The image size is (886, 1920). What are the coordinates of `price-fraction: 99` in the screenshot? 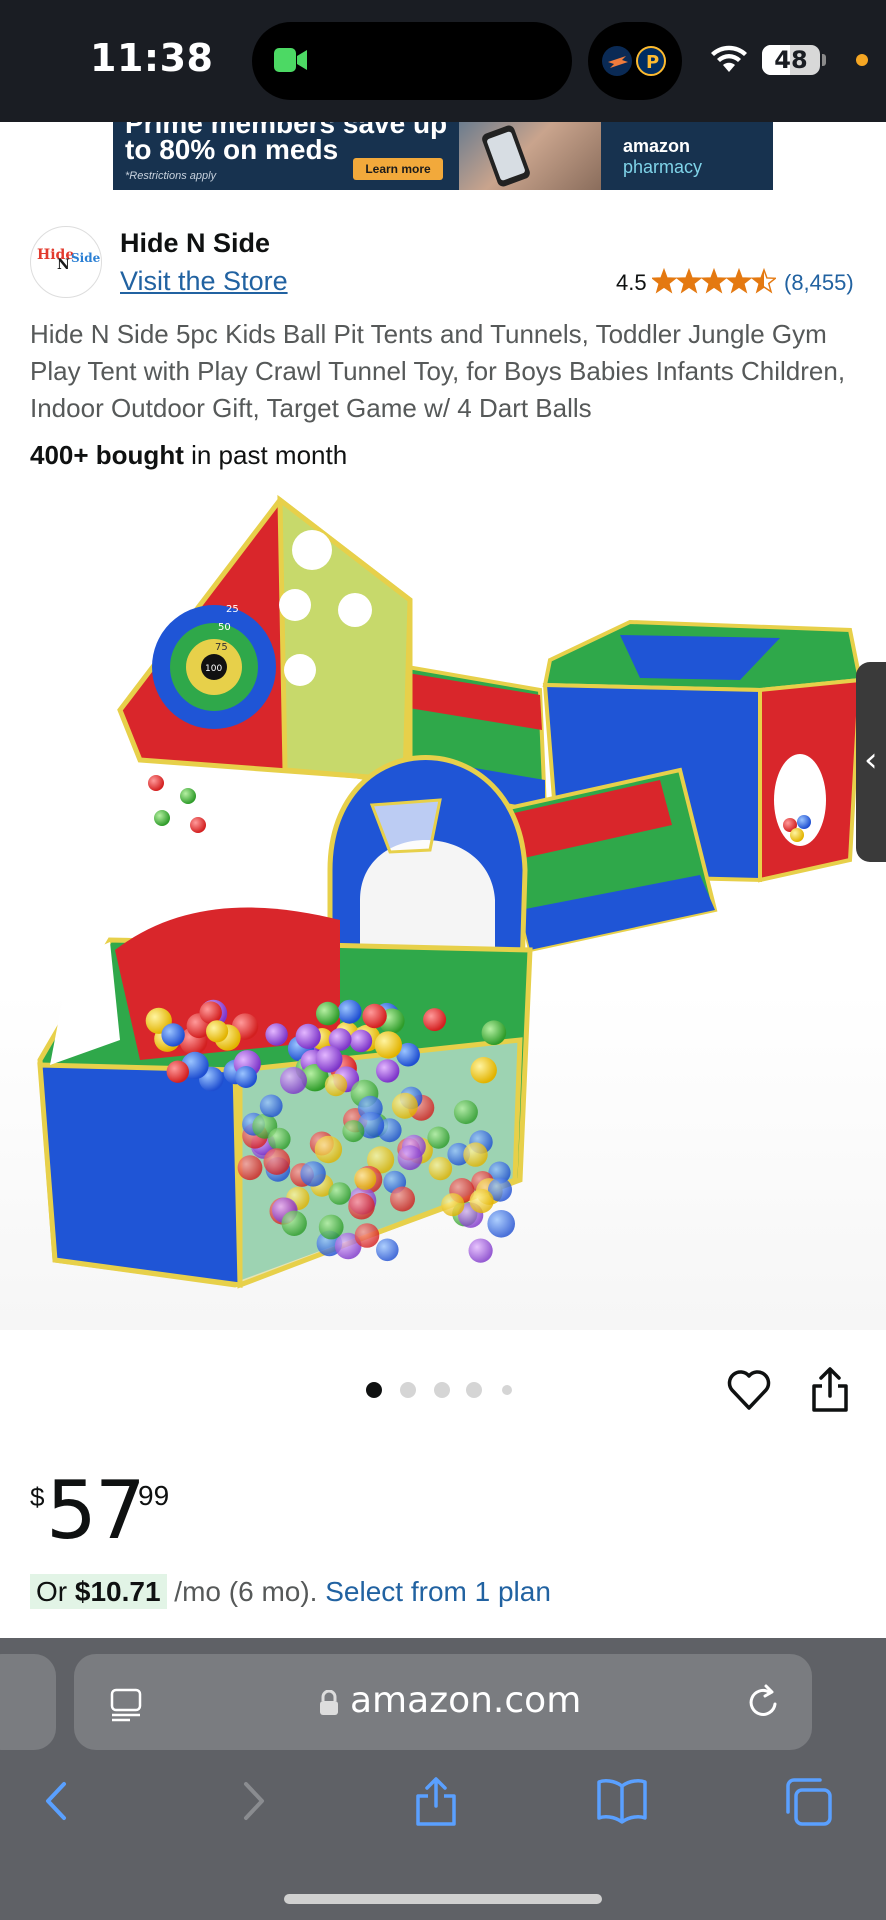 It's located at (154, 1495).